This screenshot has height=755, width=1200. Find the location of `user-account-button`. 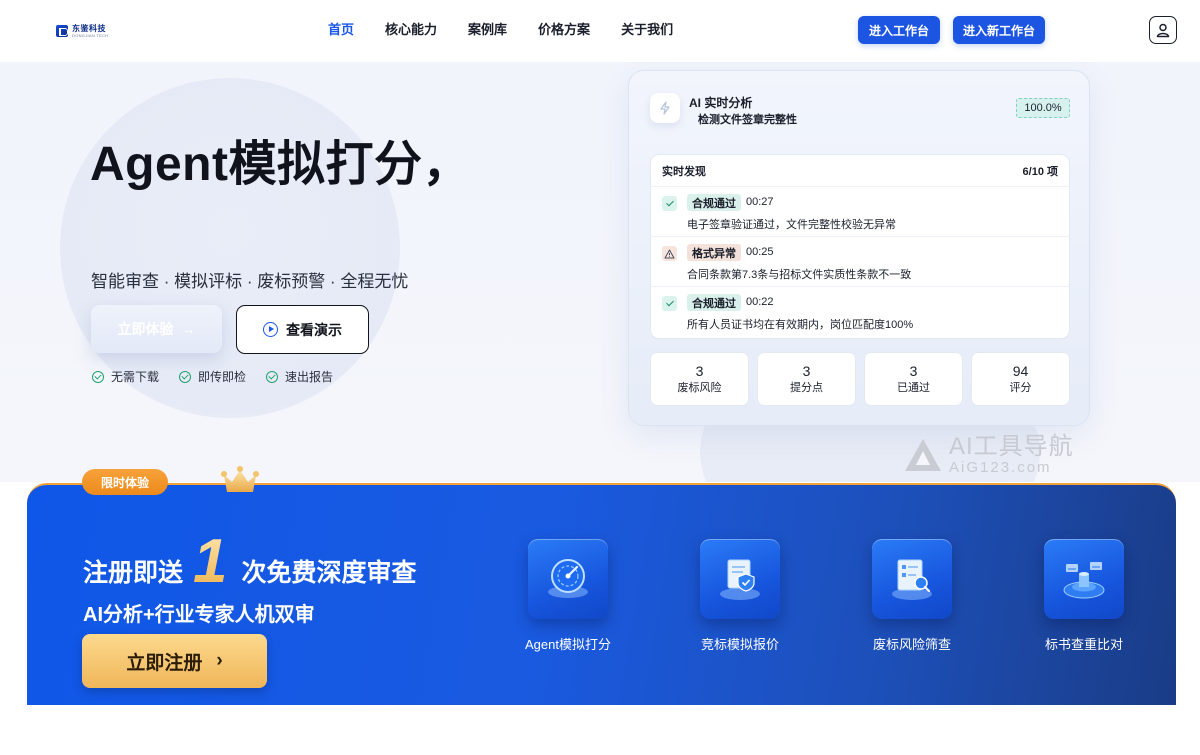

user-account-button is located at coordinates (1163, 30).